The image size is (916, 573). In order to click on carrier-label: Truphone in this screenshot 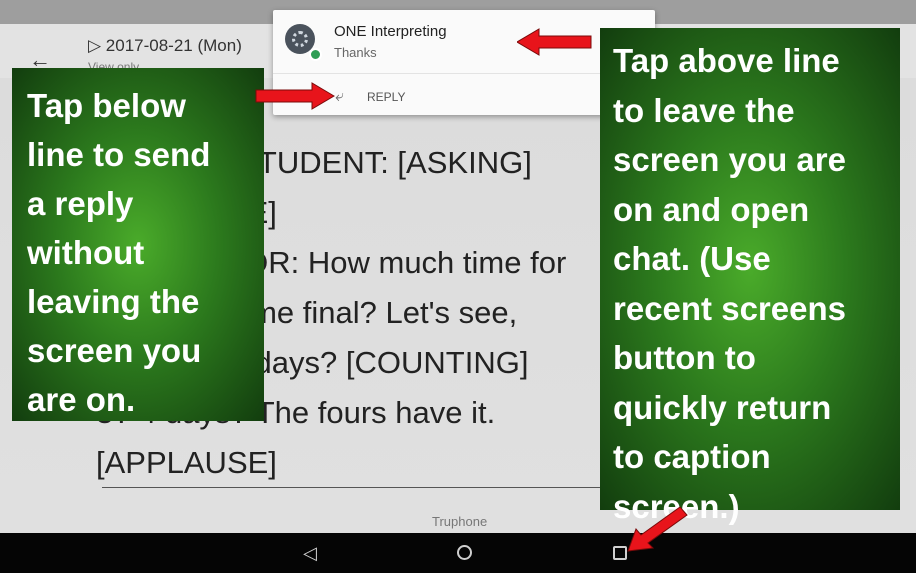, I will do `click(460, 521)`.